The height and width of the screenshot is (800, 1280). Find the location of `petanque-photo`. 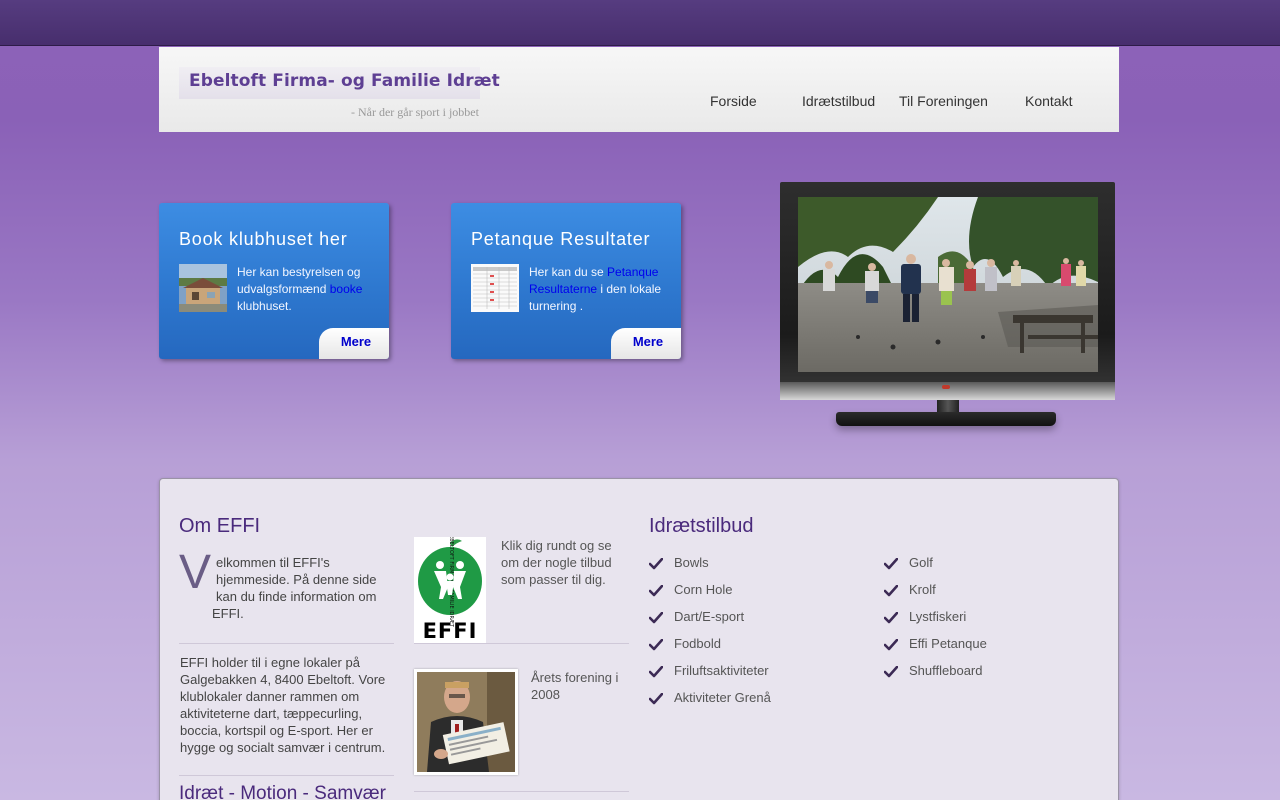

petanque-photo is located at coordinates (948, 284).